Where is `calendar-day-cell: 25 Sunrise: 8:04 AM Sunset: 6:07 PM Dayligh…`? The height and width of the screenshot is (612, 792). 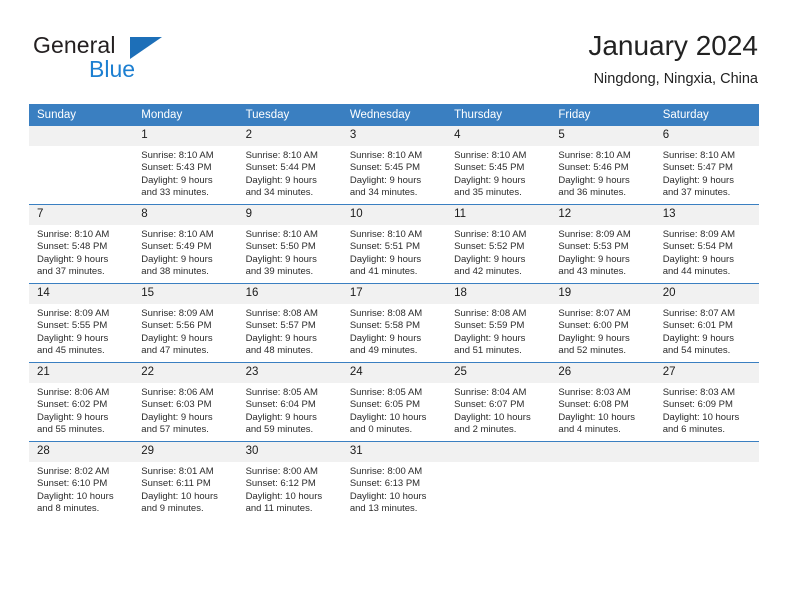 calendar-day-cell: 25 Sunrise: 8:04 AM Sunset: 6:07 PM Dayligh… is located at coordinates (498, 402).